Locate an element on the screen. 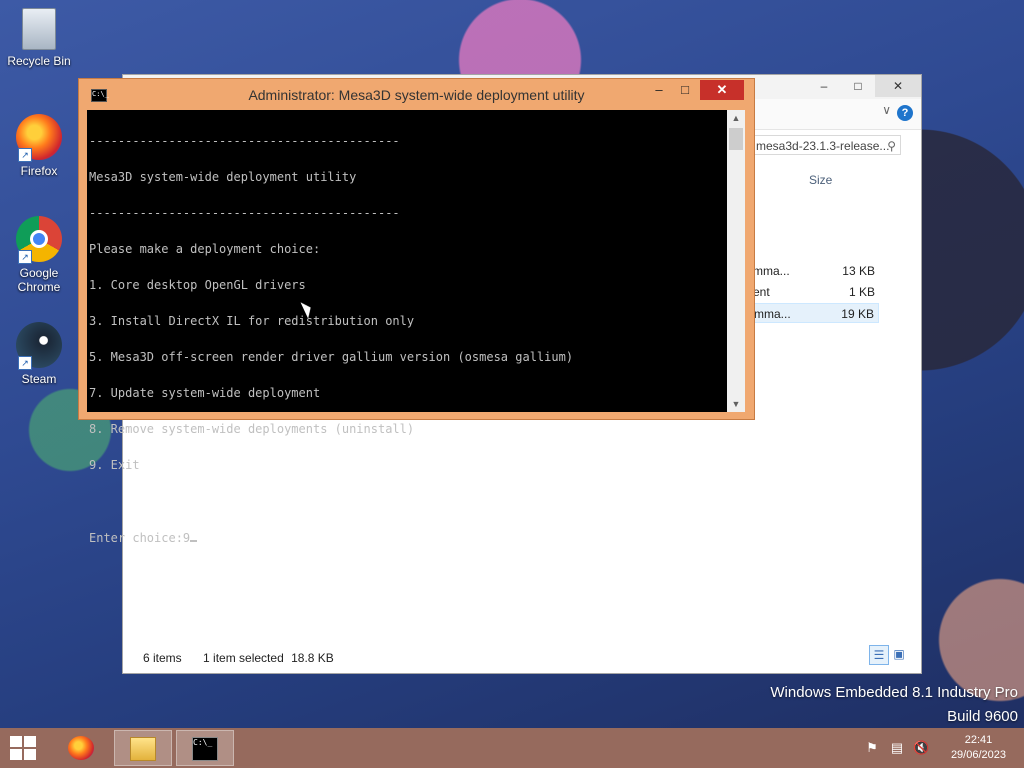 This screenshot has height=768, width=1024. console-minimize-button: – is located at coordinates (659, 90).